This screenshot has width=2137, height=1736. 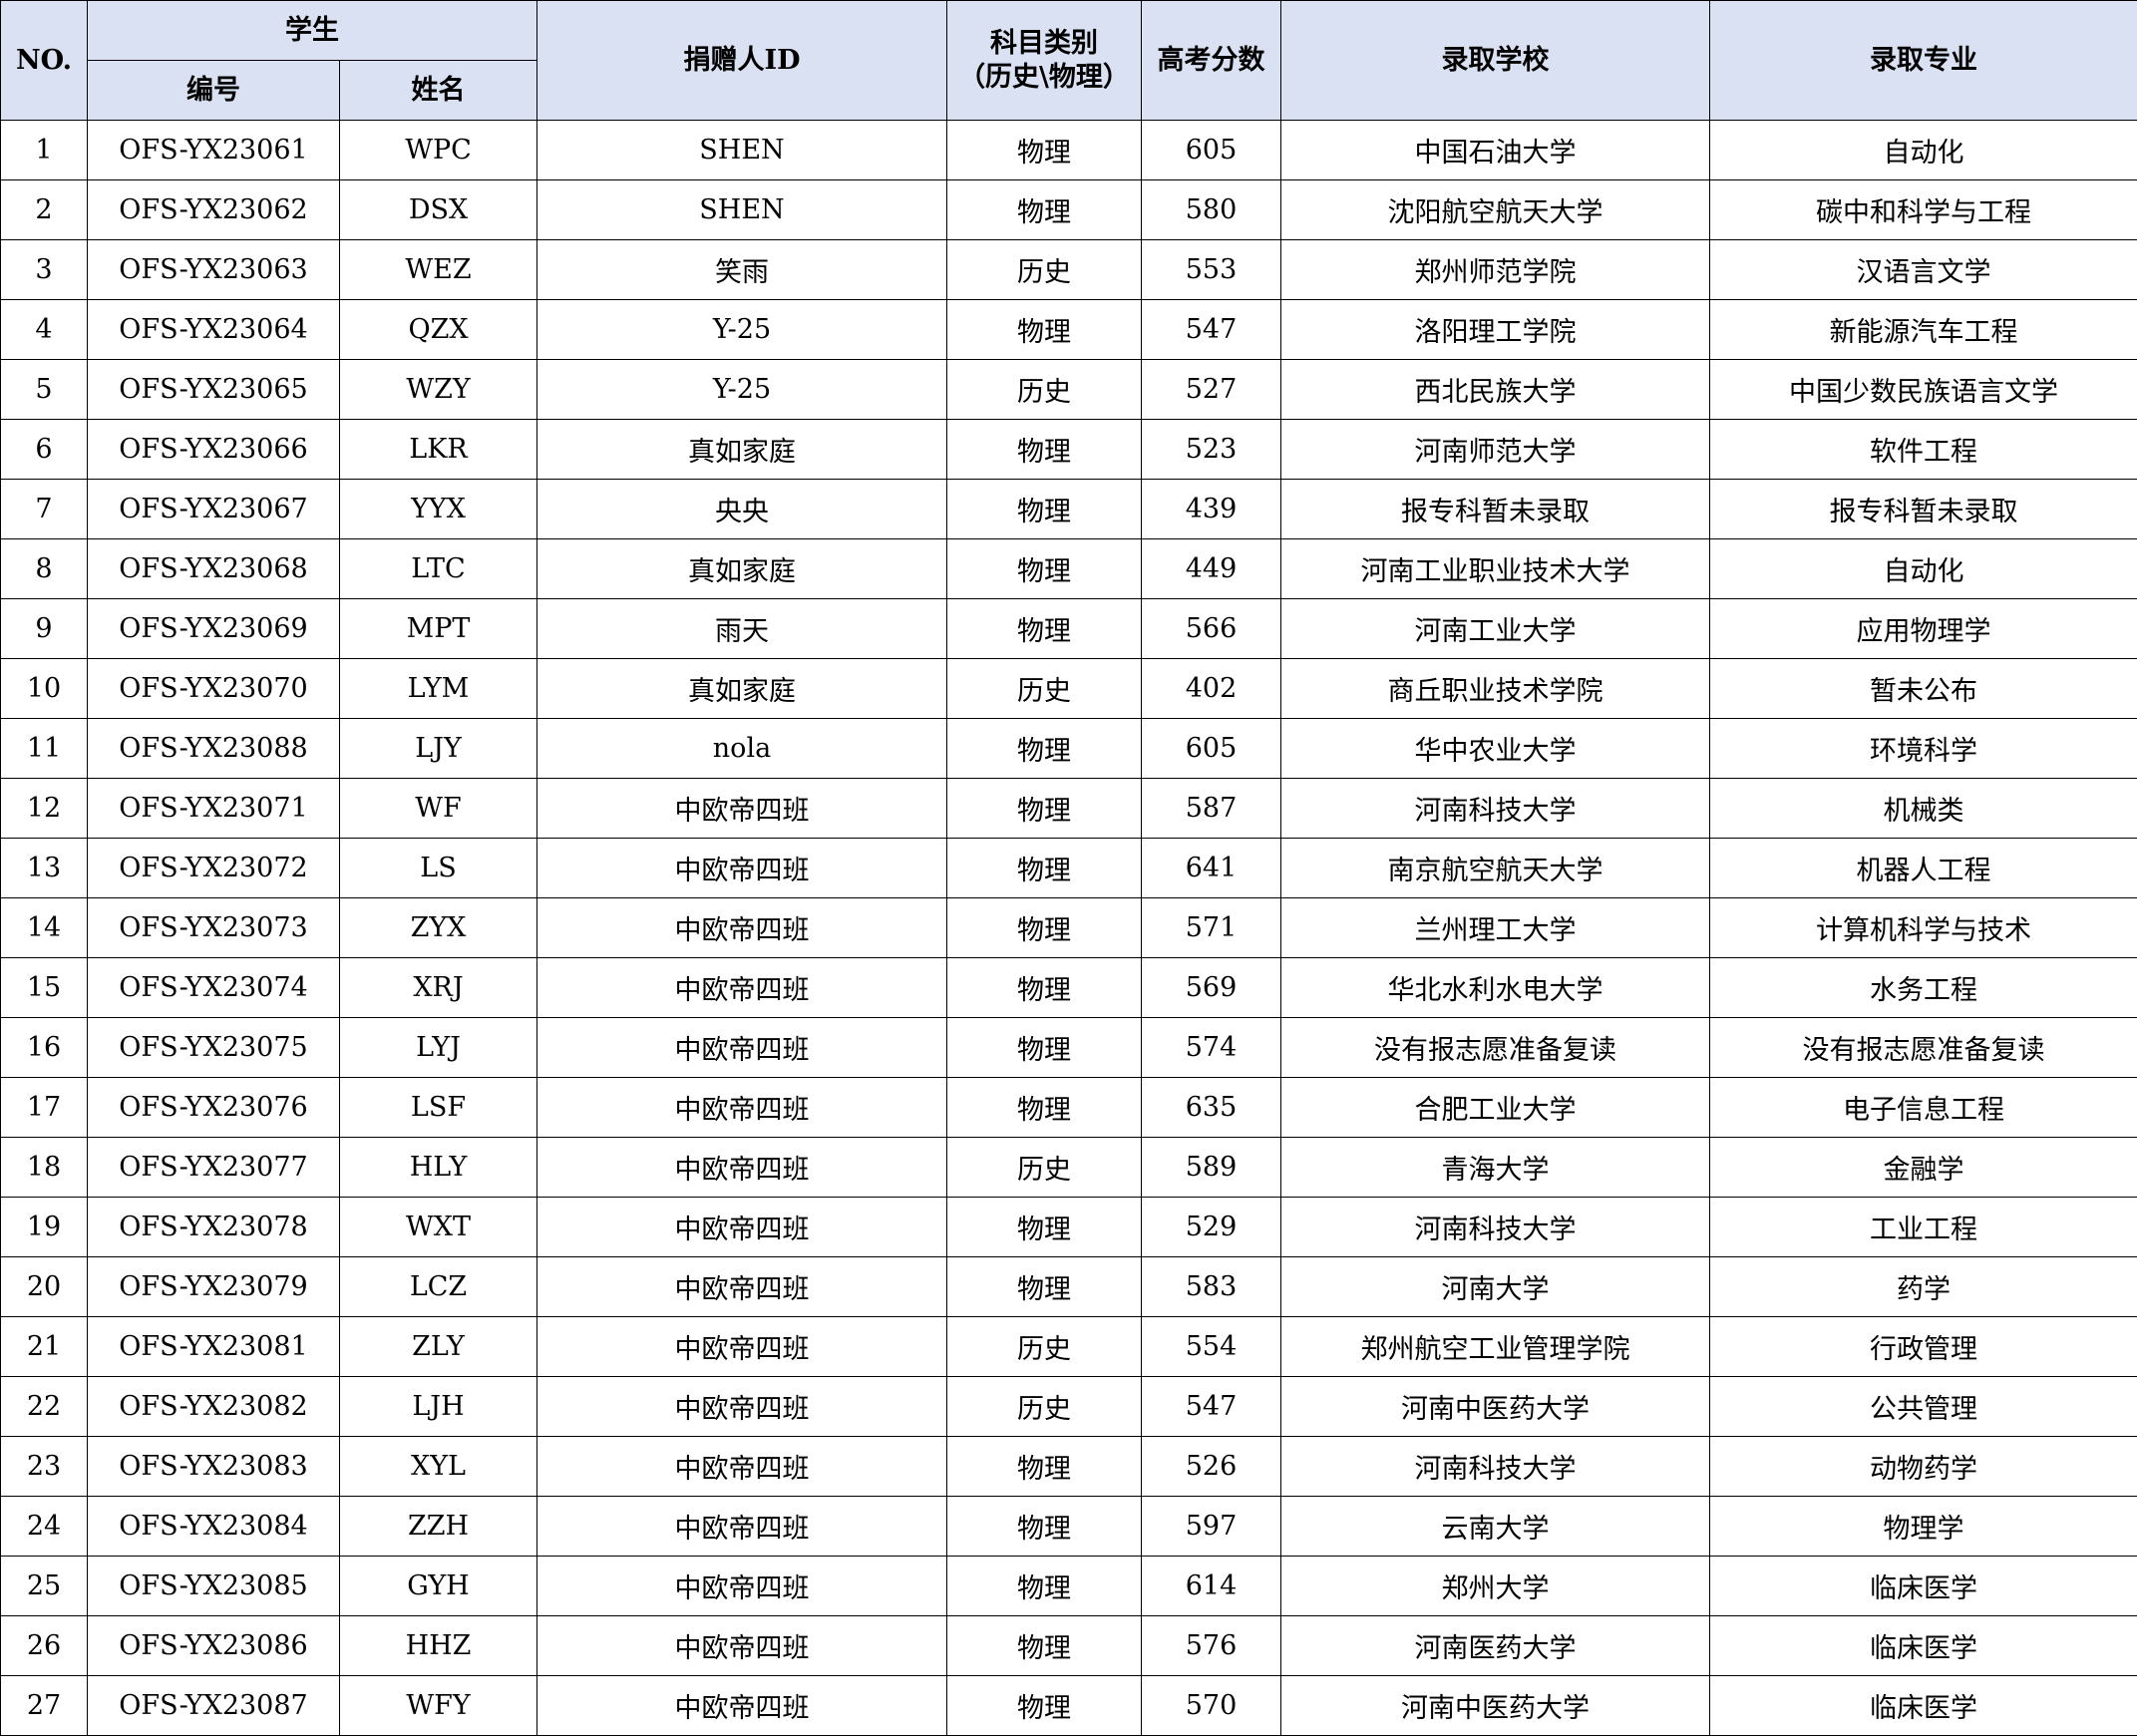 What do you see at coordinates (1495, 1047) in the screenshot?
I see `cell-school: 没有报志愿准备复读` at bounding box center [1495, 1047].